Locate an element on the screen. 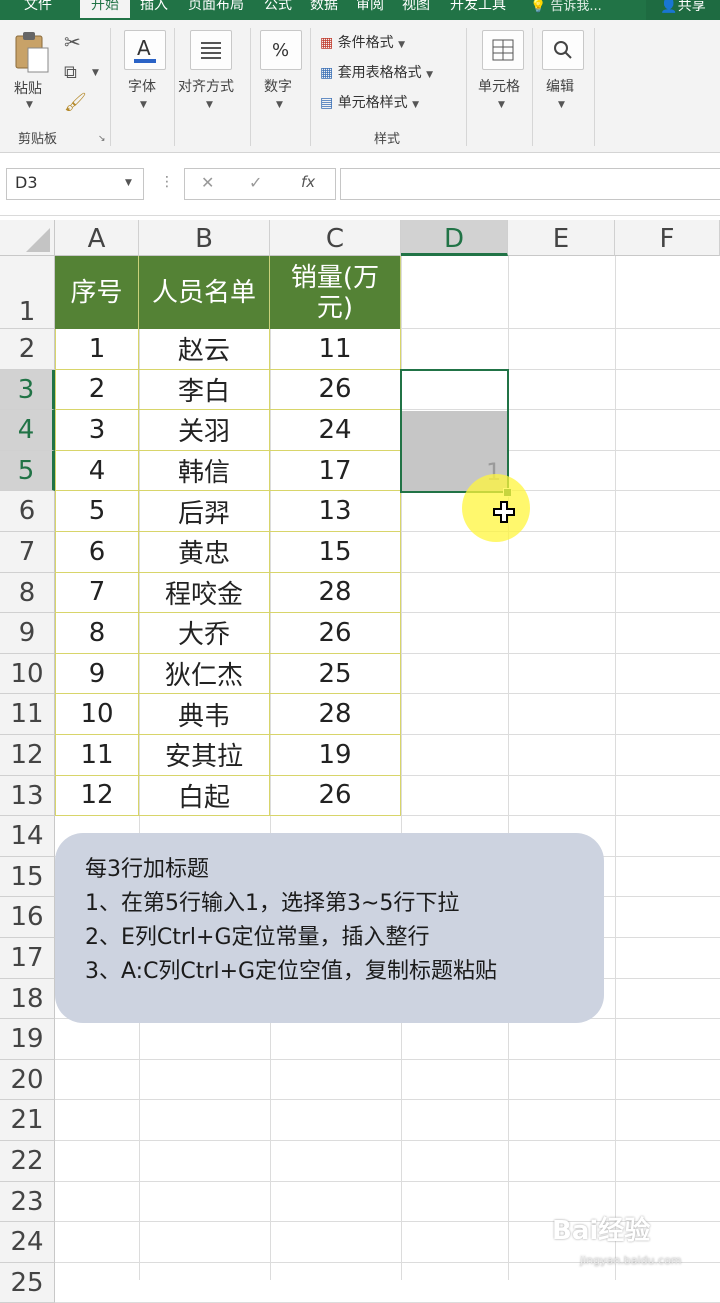 This screenshot has height=1303, width=720. tab-review: 审阅 is located at coordinates (370, 9).